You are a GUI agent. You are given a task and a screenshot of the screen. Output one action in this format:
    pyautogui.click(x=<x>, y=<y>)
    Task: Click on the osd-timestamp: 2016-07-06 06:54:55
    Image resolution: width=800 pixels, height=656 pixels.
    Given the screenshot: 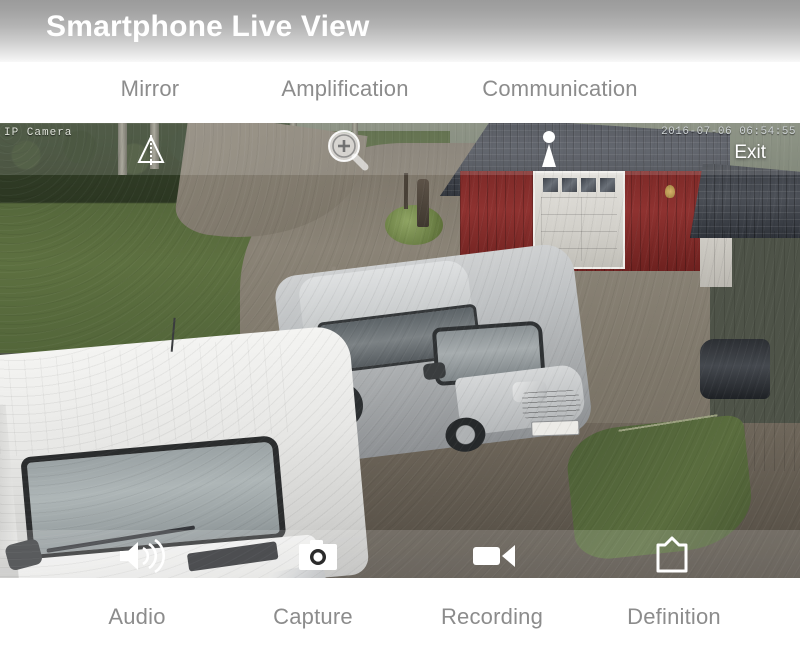 What is the action you would take?
    pyautogui.click(x=728, y=132)
    